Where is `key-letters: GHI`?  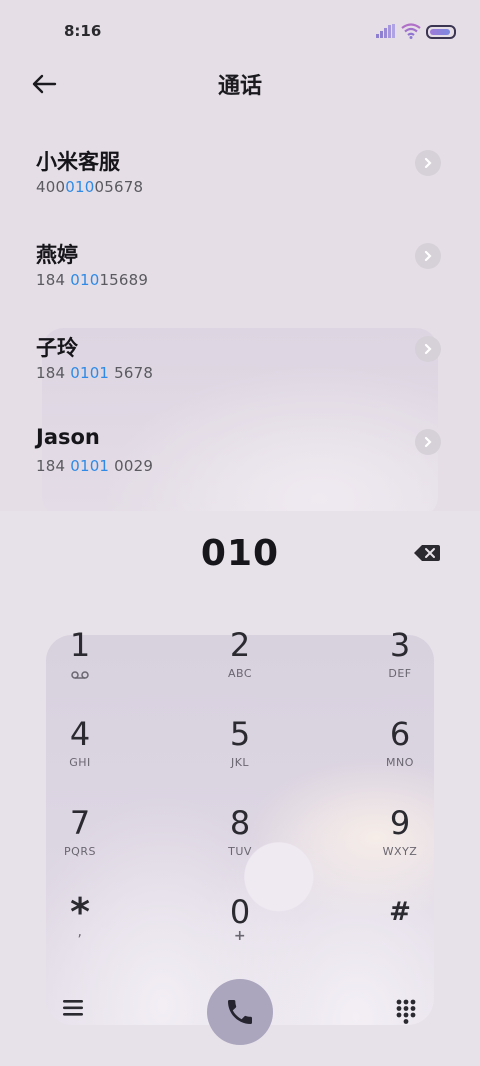 key-letters: GHI is located at coordinates (80, 762).